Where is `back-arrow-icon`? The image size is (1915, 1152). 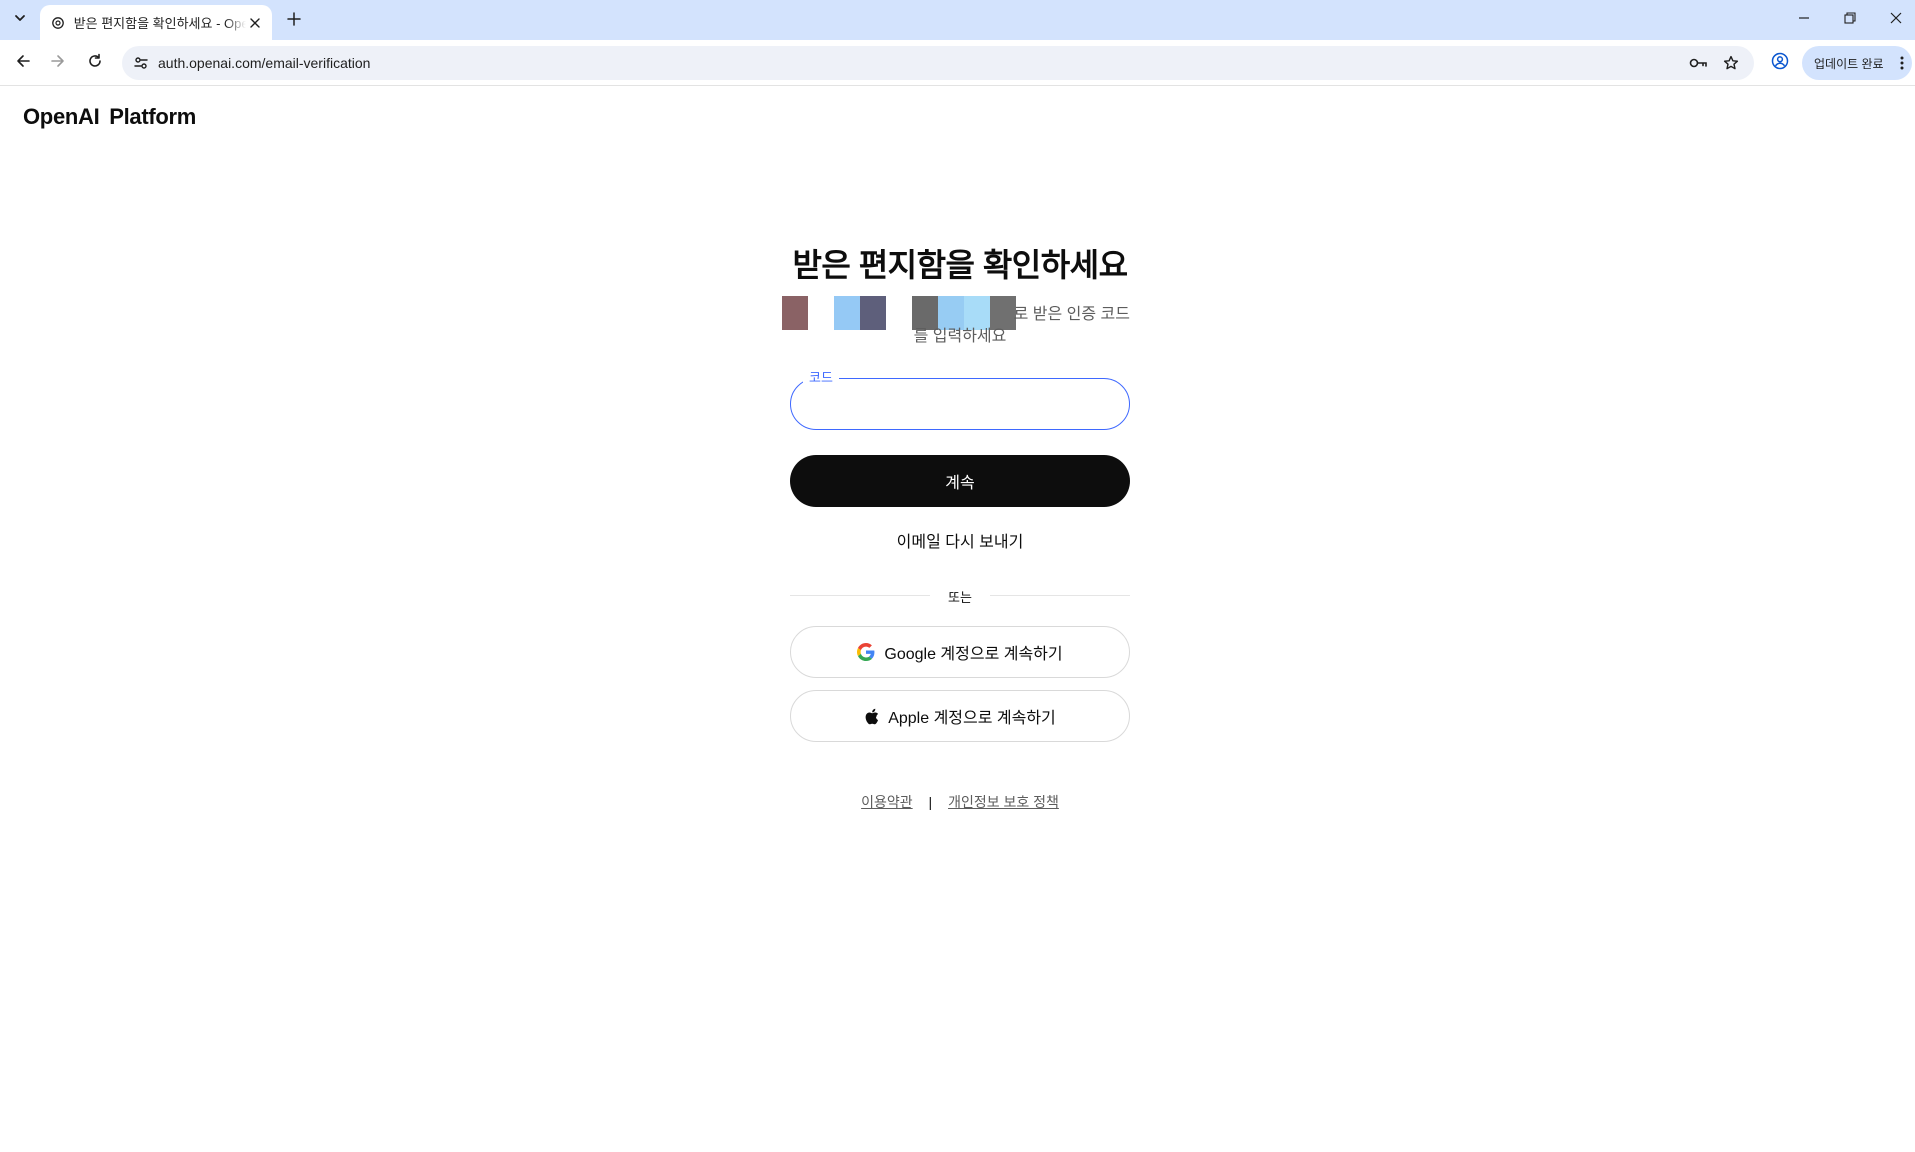 back-arrow-icon is located at coordinates (23, 63).